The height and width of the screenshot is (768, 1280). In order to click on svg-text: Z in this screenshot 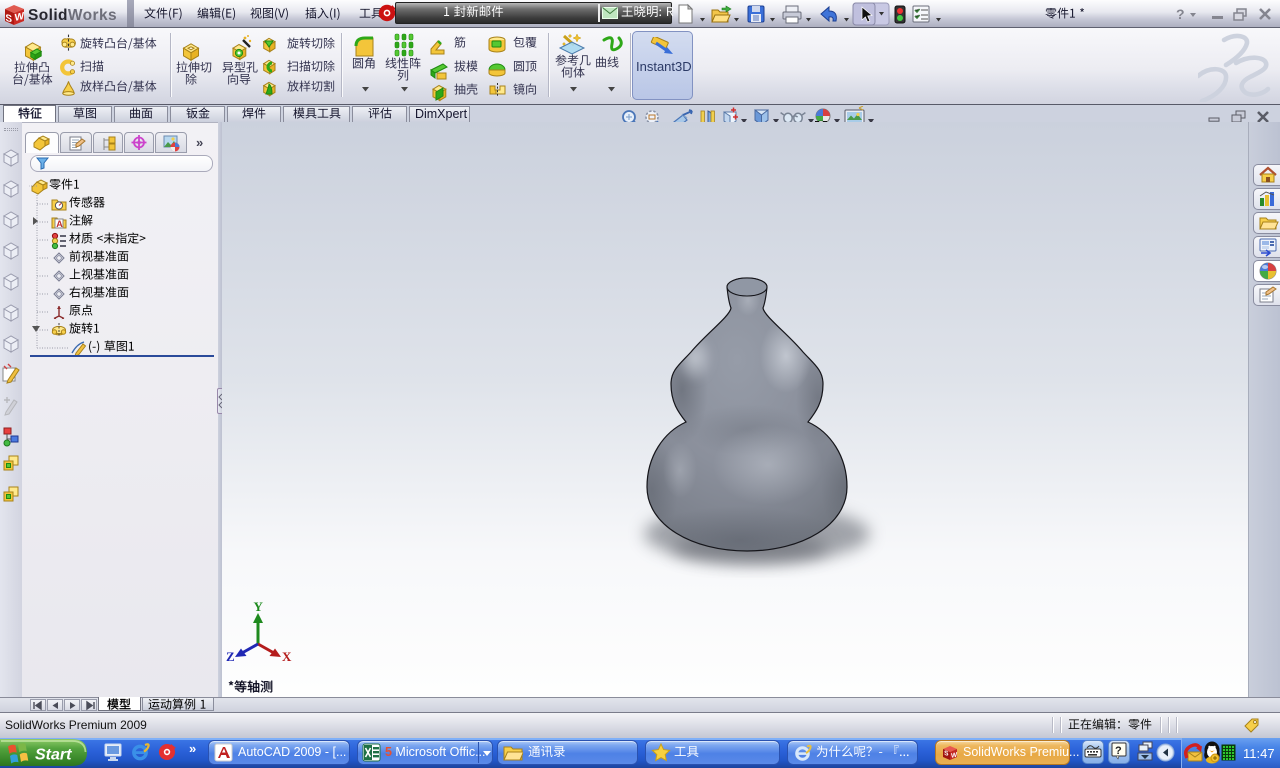, I will do `click(230, 656)`.